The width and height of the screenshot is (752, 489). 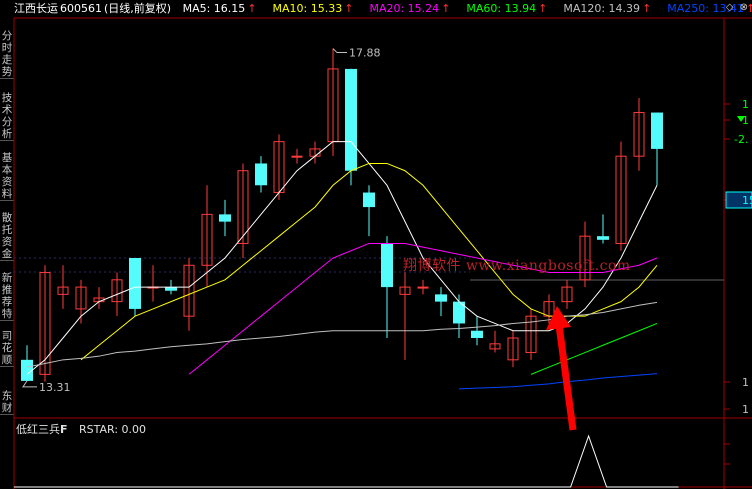 I want to click on rstar-line, so click(x=346, y=461).